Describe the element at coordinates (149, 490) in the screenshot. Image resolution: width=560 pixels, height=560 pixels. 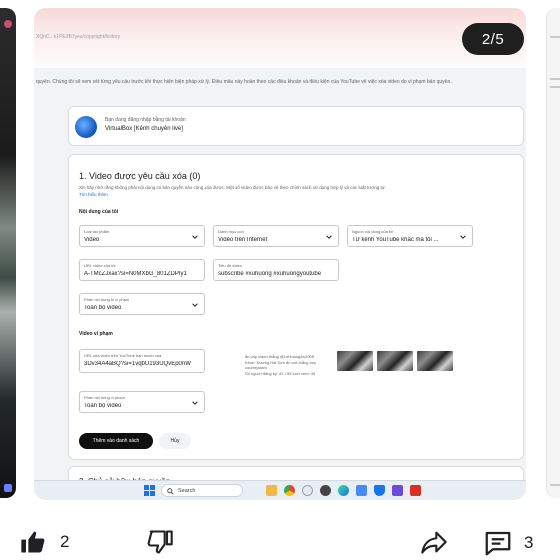
I see `windows-start-icon` at that location.